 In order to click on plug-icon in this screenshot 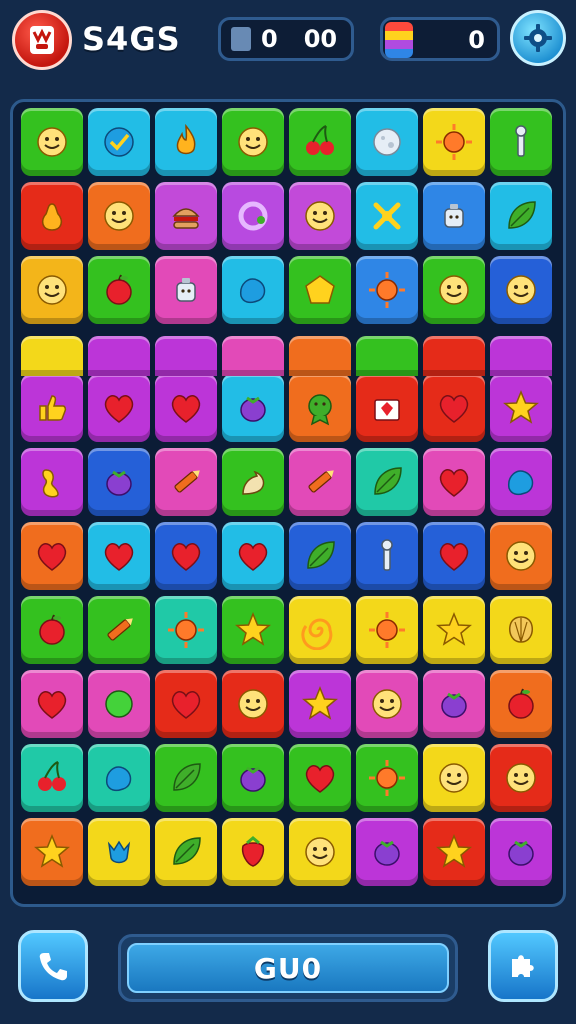, I will do `click(387, 555)`.